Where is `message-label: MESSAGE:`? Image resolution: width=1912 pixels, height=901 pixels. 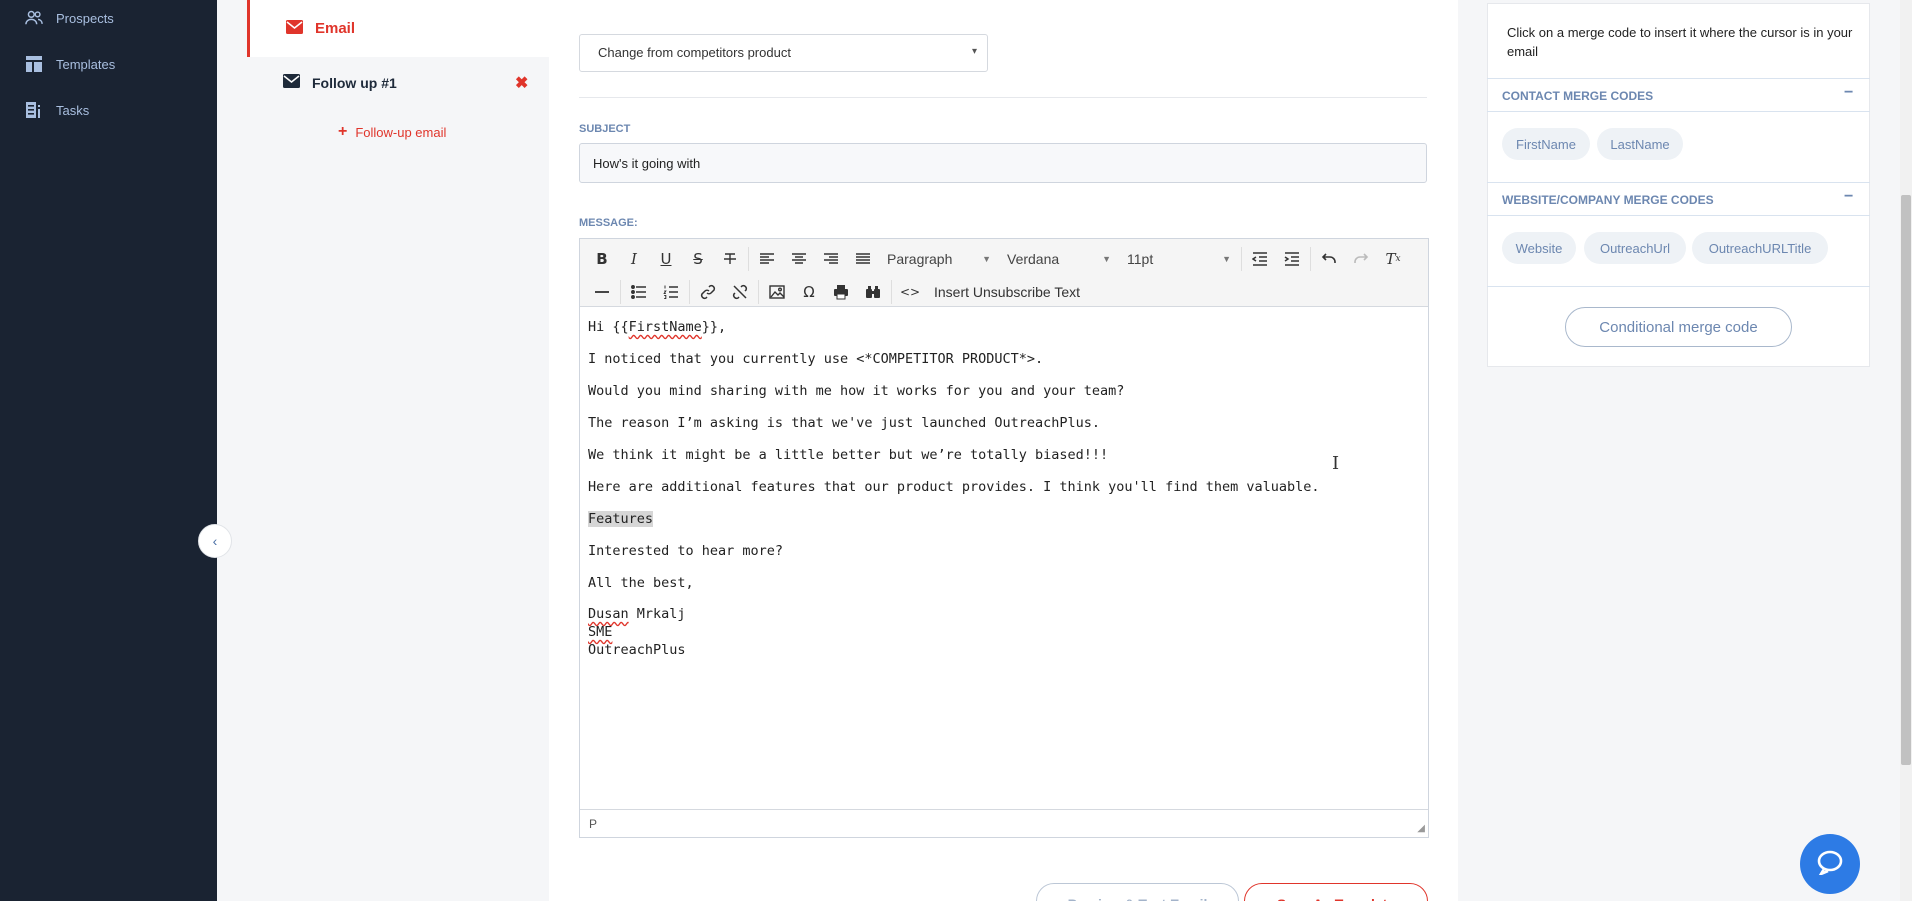
message-label: MESSAGE: is located at coordinates (608, 223).